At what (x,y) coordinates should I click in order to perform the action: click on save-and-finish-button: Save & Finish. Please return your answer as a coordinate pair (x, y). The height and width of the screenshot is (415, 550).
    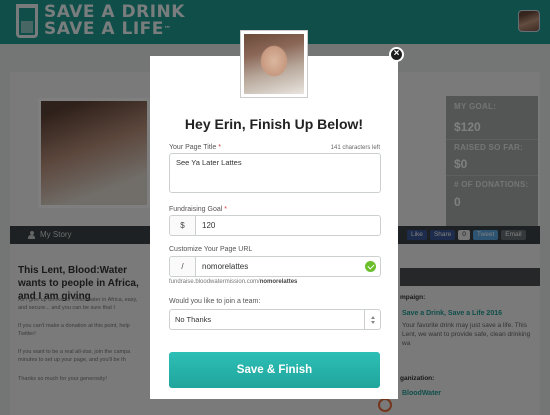
    Looking at the image, I should click on (274, 370).